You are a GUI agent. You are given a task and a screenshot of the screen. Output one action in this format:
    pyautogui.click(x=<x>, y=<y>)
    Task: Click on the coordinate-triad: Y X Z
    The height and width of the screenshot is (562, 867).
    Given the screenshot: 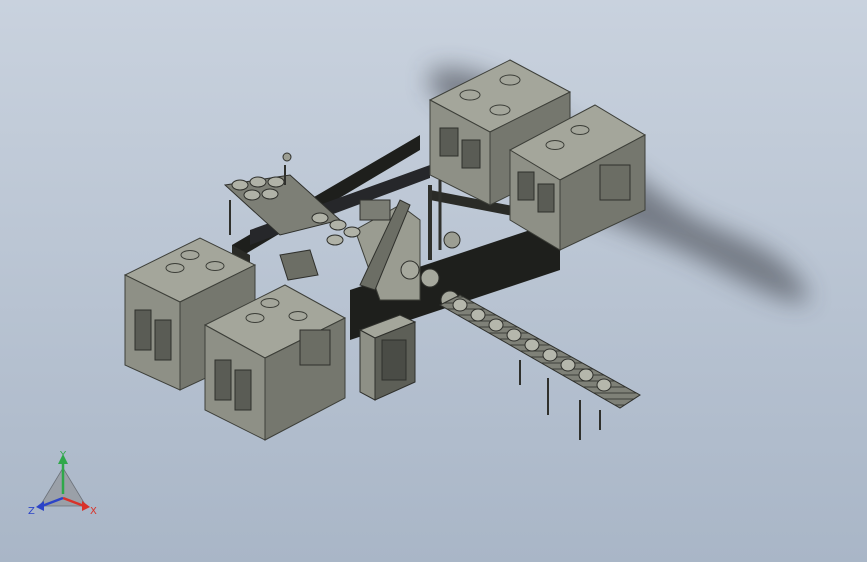 What is the action you would take?
    pyautogui.click(x=62, y=483)
    